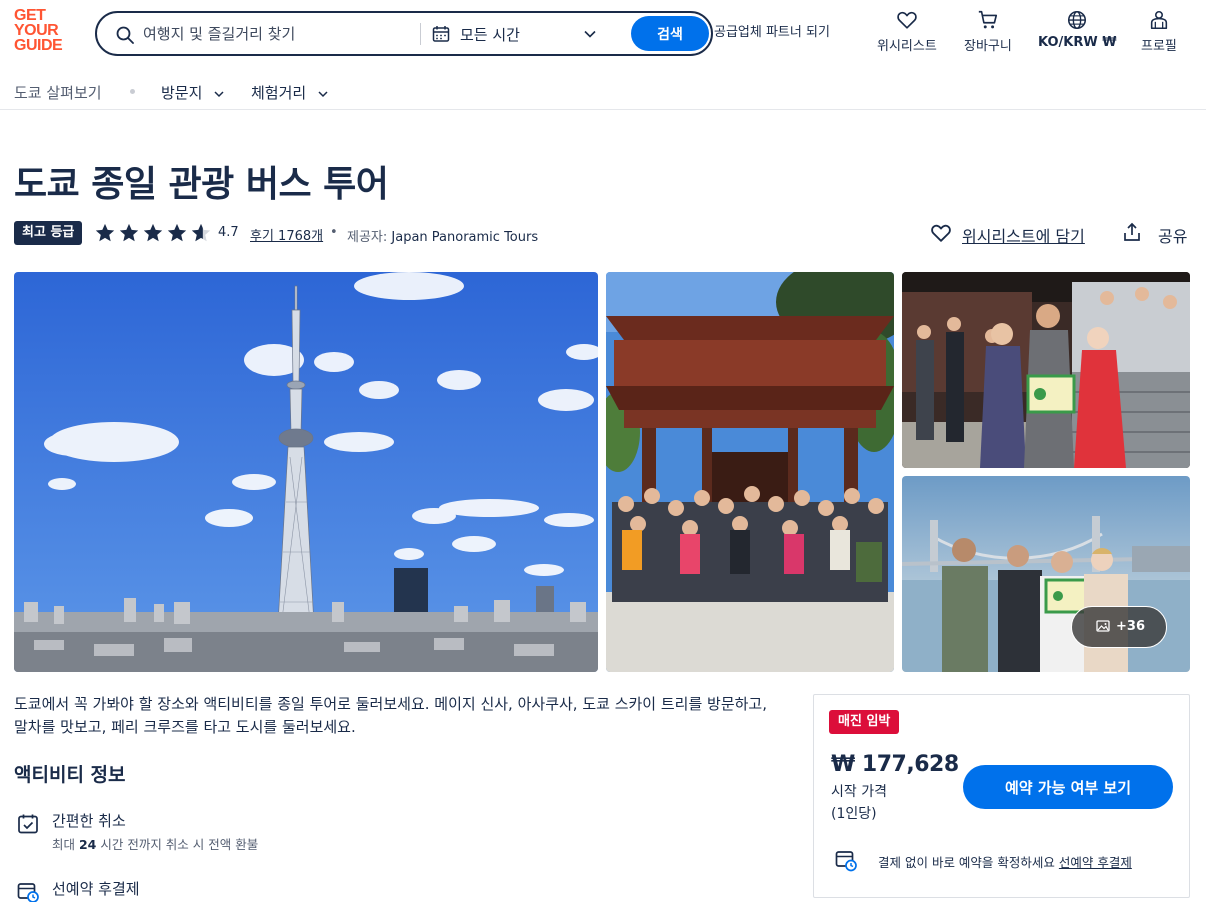 This screenshot has height=902, width=1206. Describe the element at coordinates (490, 34) in the screenshot. I see `date-picker: 모든 시간` at that location.